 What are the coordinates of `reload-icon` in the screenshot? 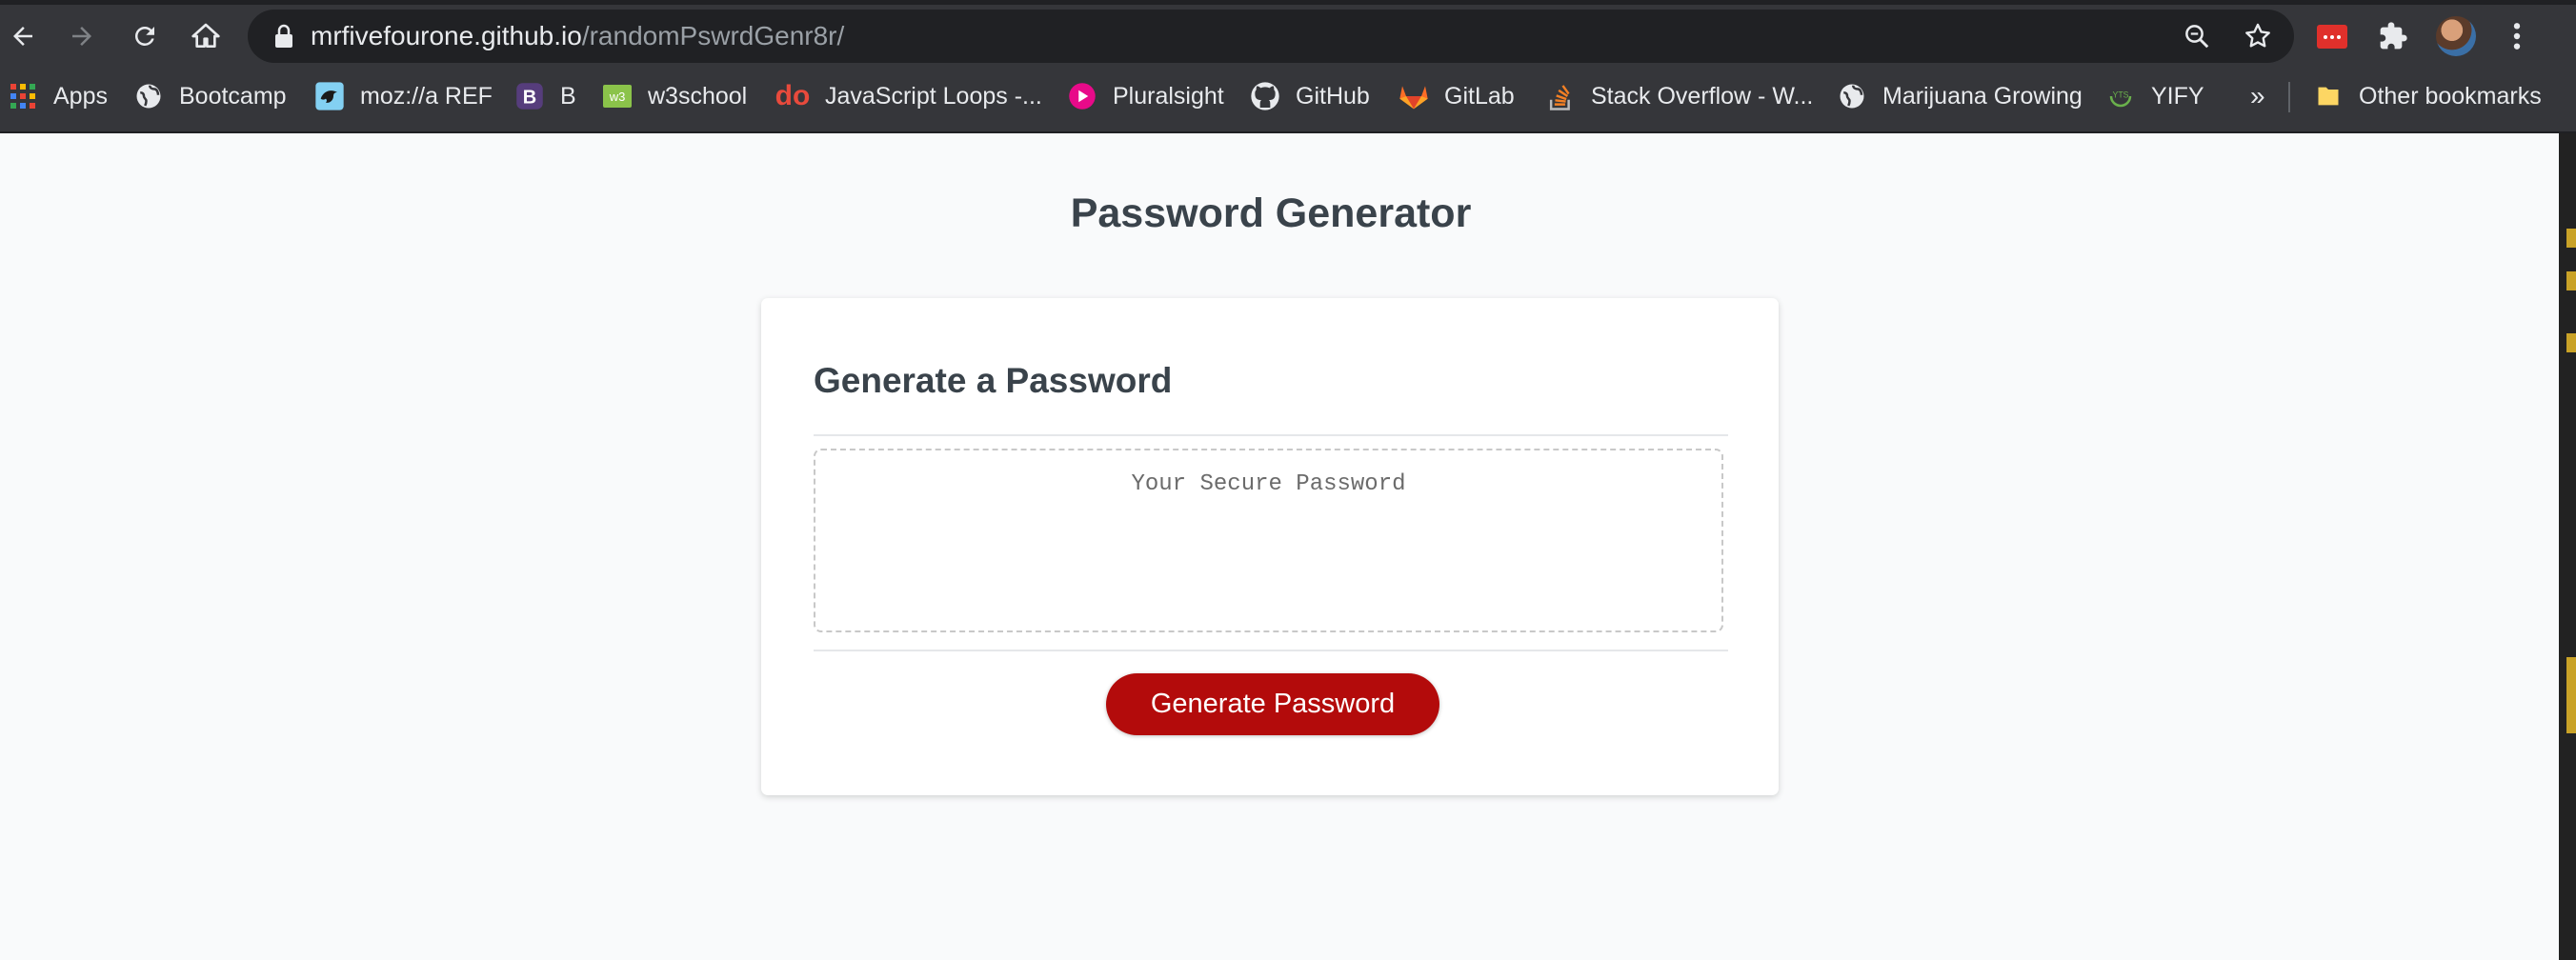 It's located at (144, 36).